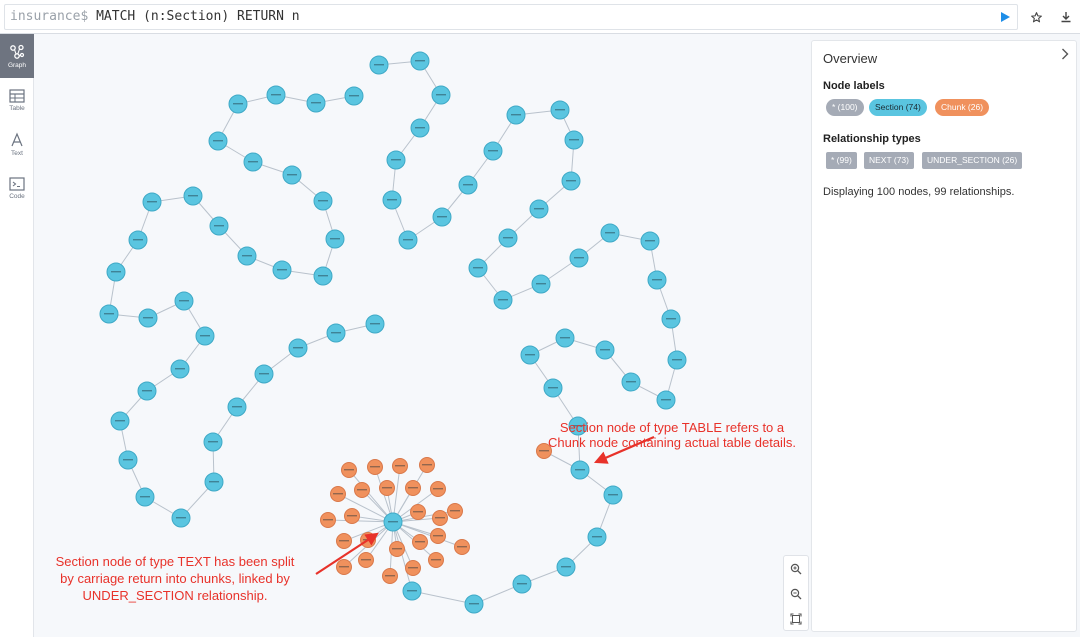 The width and height of the screenshot is (1080, 637). What do you see at coordinates (962, 107) in the screenshot?
I see `node-label-chunk: Chunk (26)` at bounding box center [962, 107].